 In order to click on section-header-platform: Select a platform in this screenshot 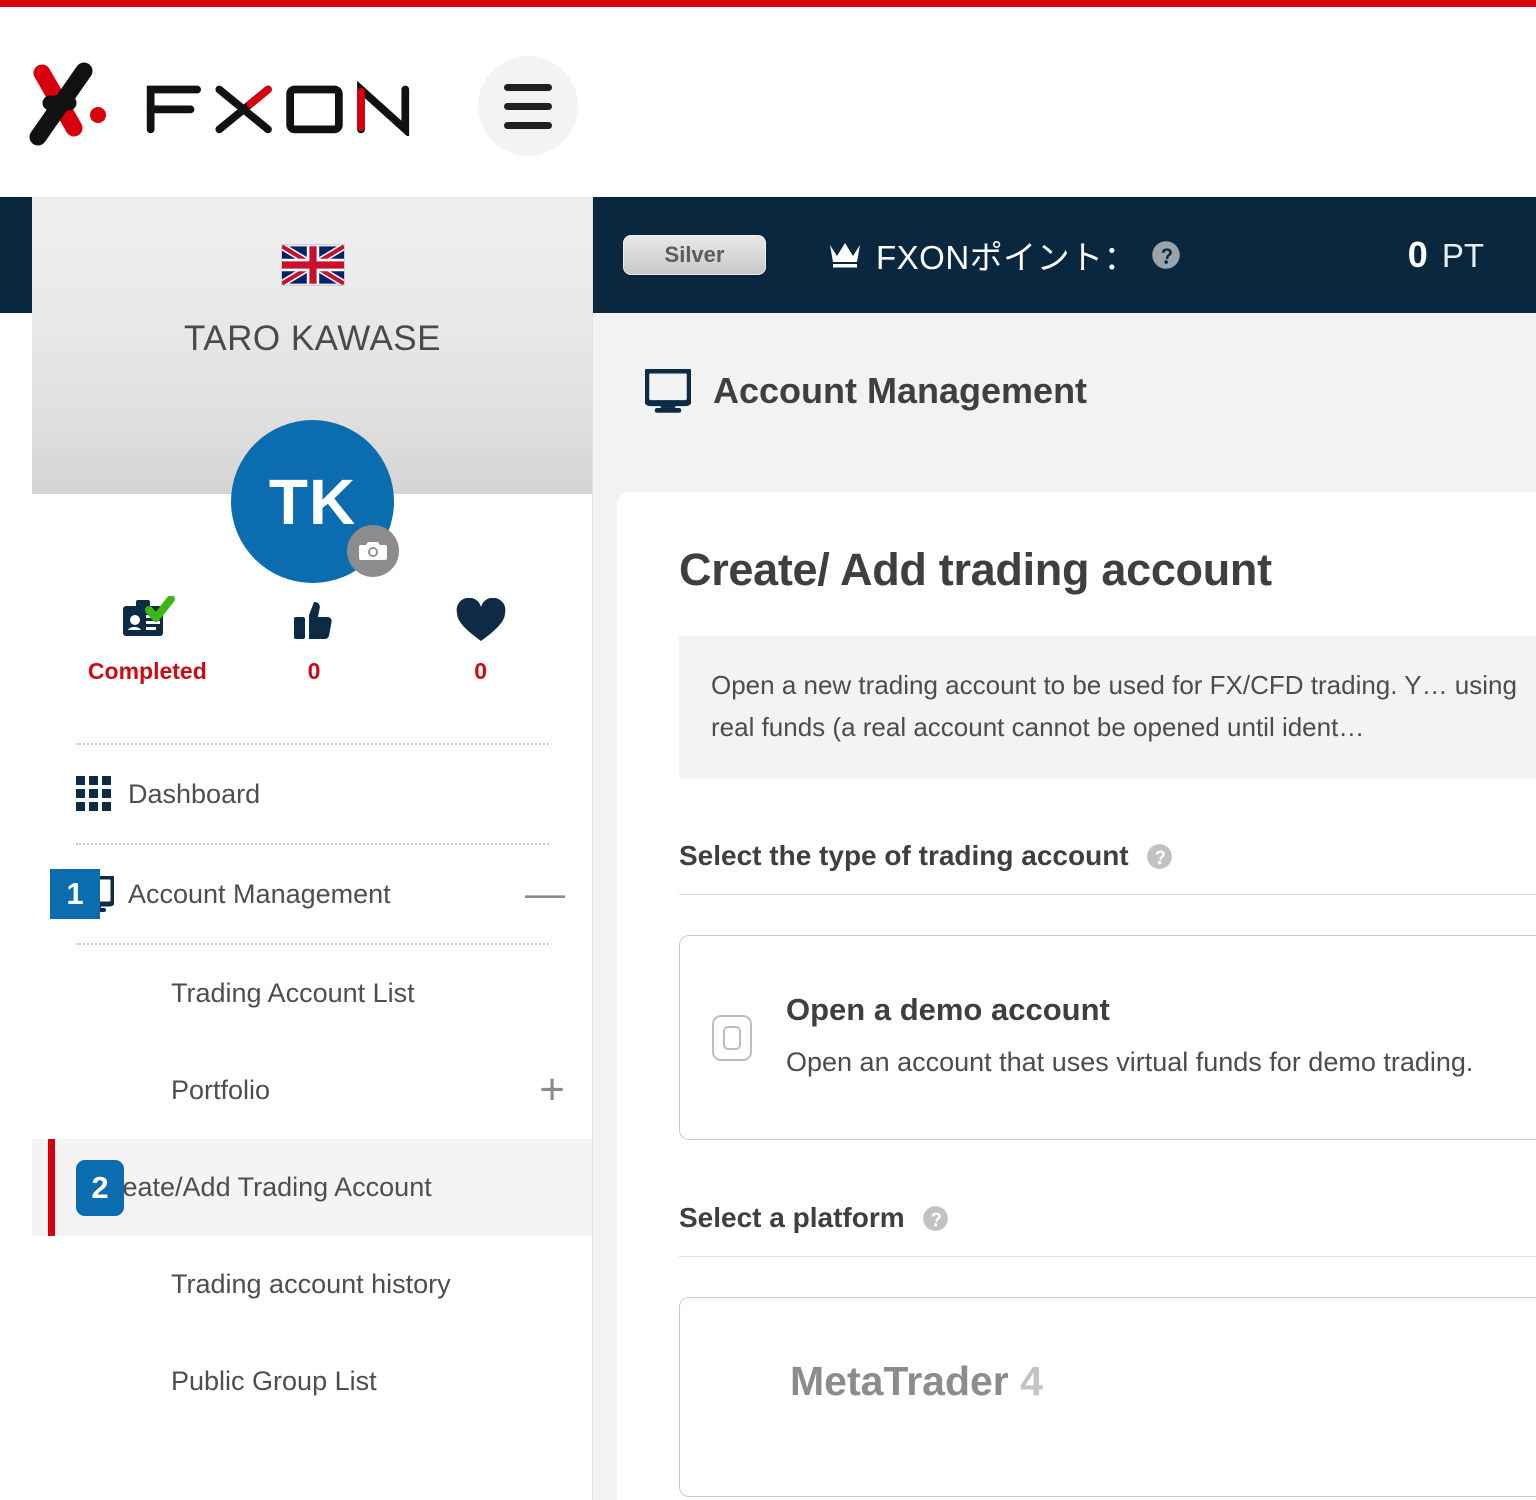, I will do `click(1107, 1218)`.